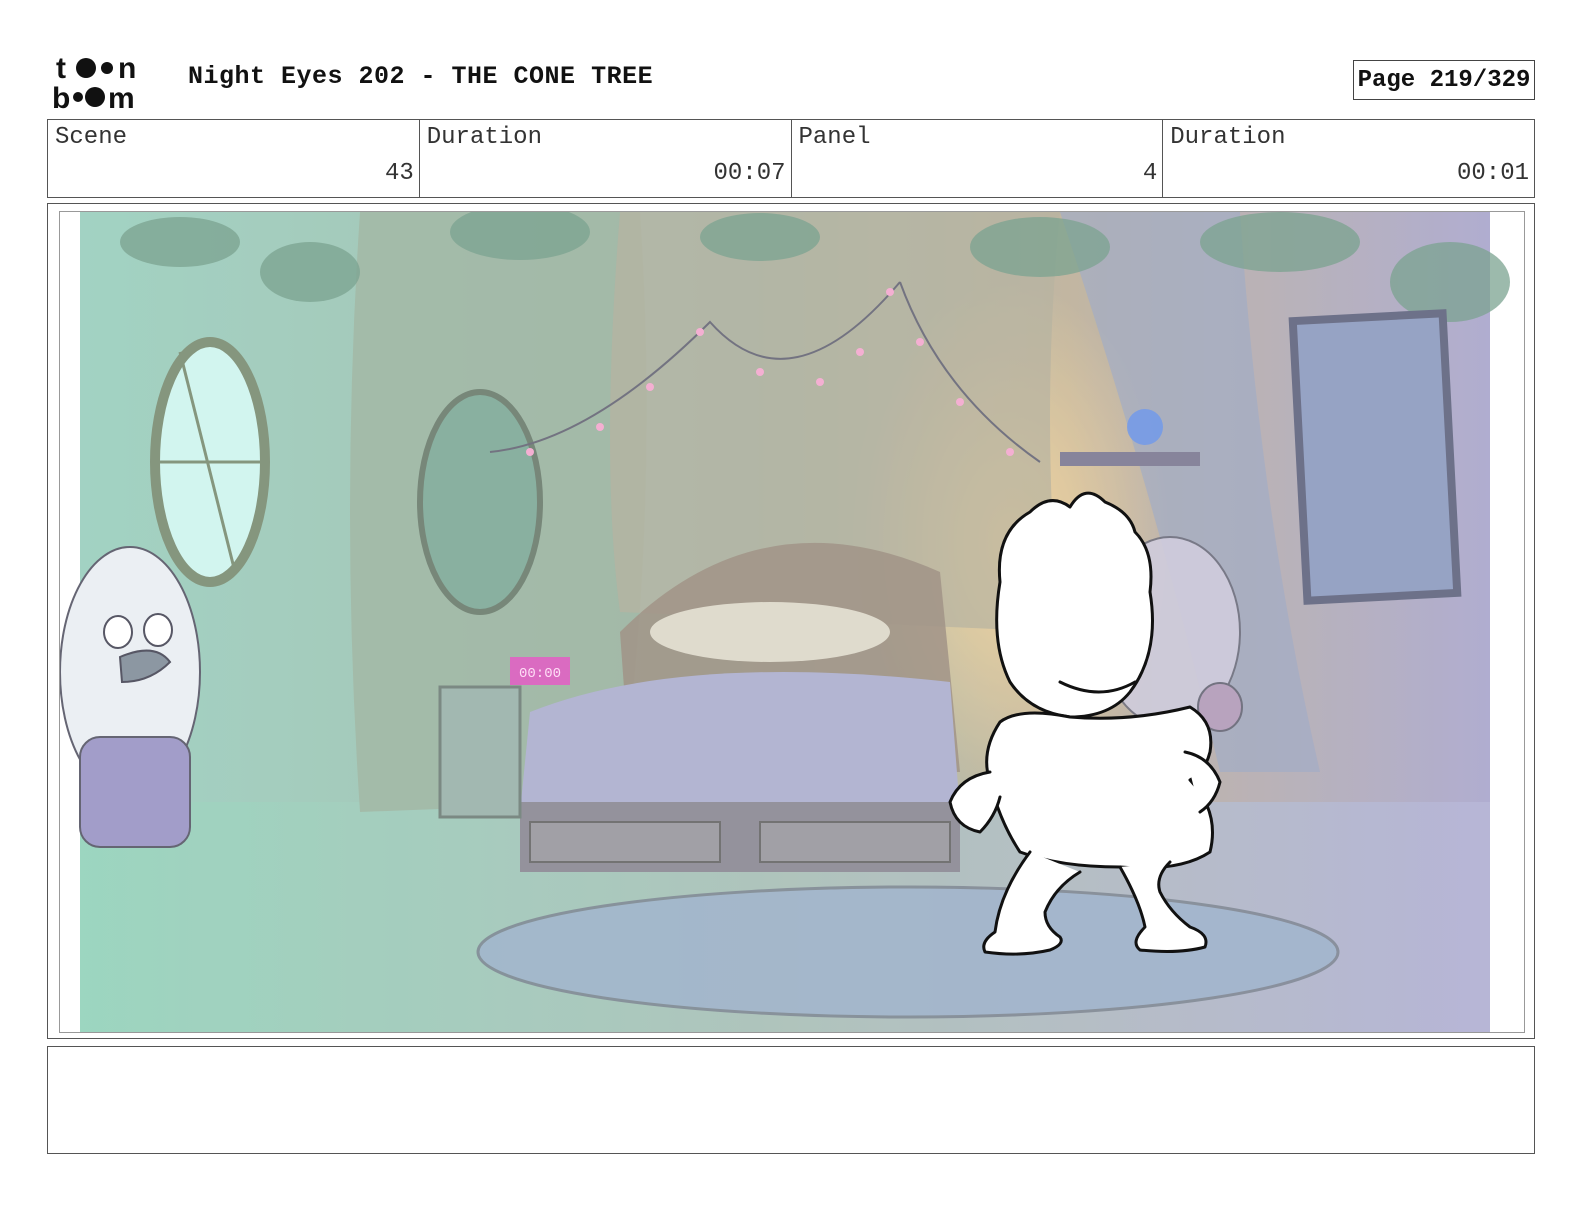 The width and height of the screenshot is (1584, 1224). I want to click on svg-text: b, so click(61, 97).